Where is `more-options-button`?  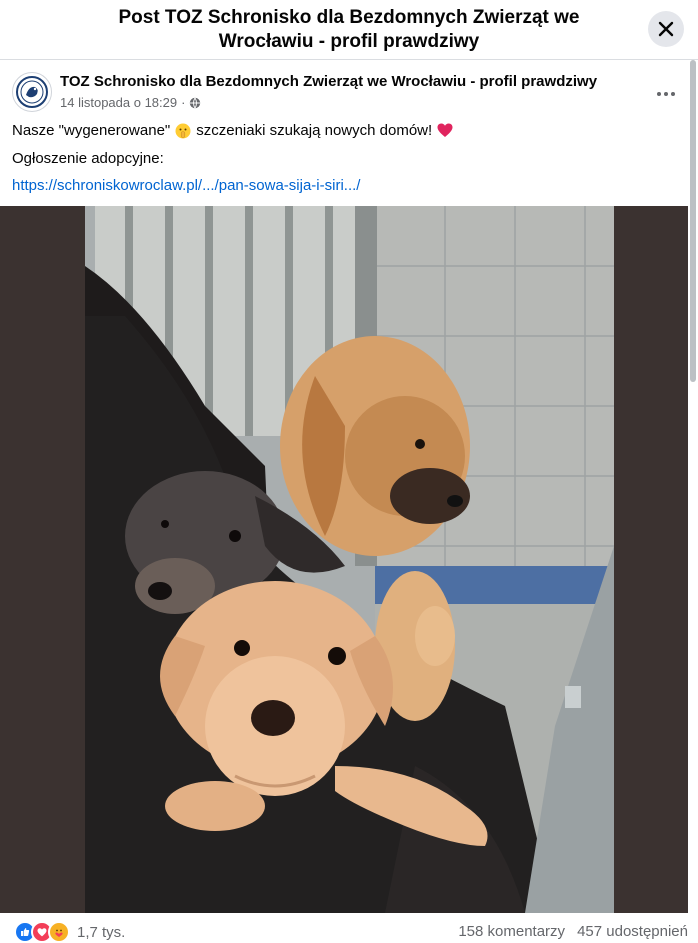
more-options-button is located at coordinates (666, 94).